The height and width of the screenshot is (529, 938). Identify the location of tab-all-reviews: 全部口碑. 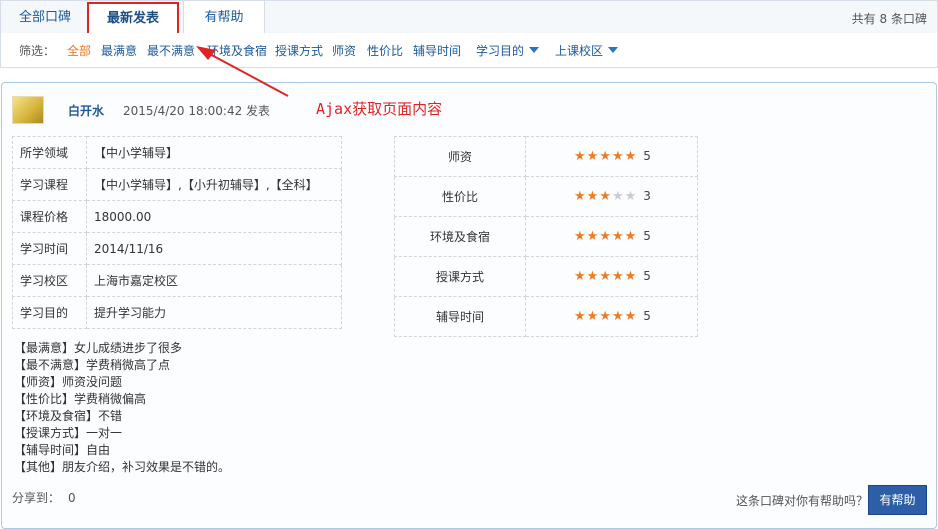
(45, 17).